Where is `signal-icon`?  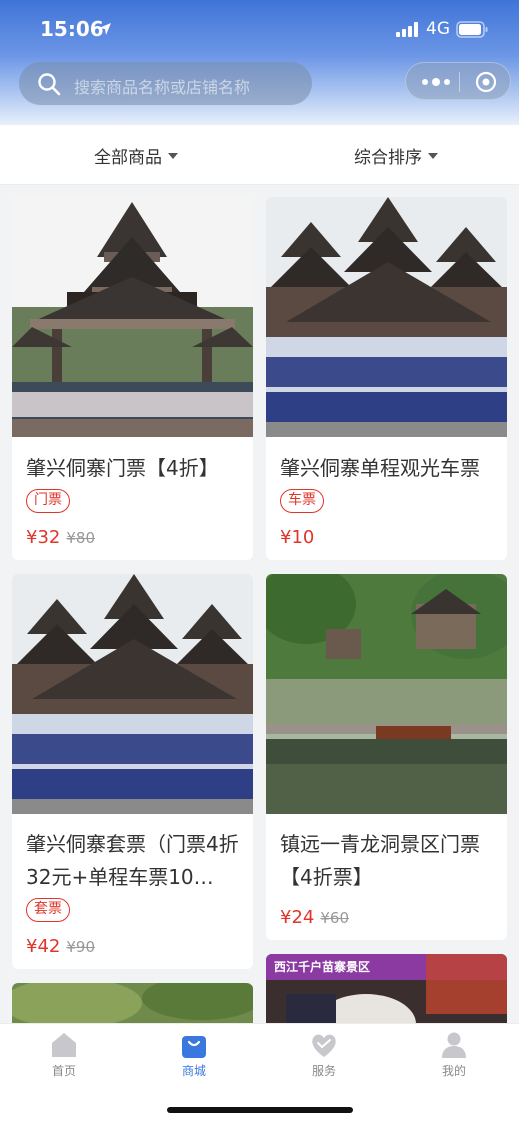 signal-icon is located at coordinates (408, 29).